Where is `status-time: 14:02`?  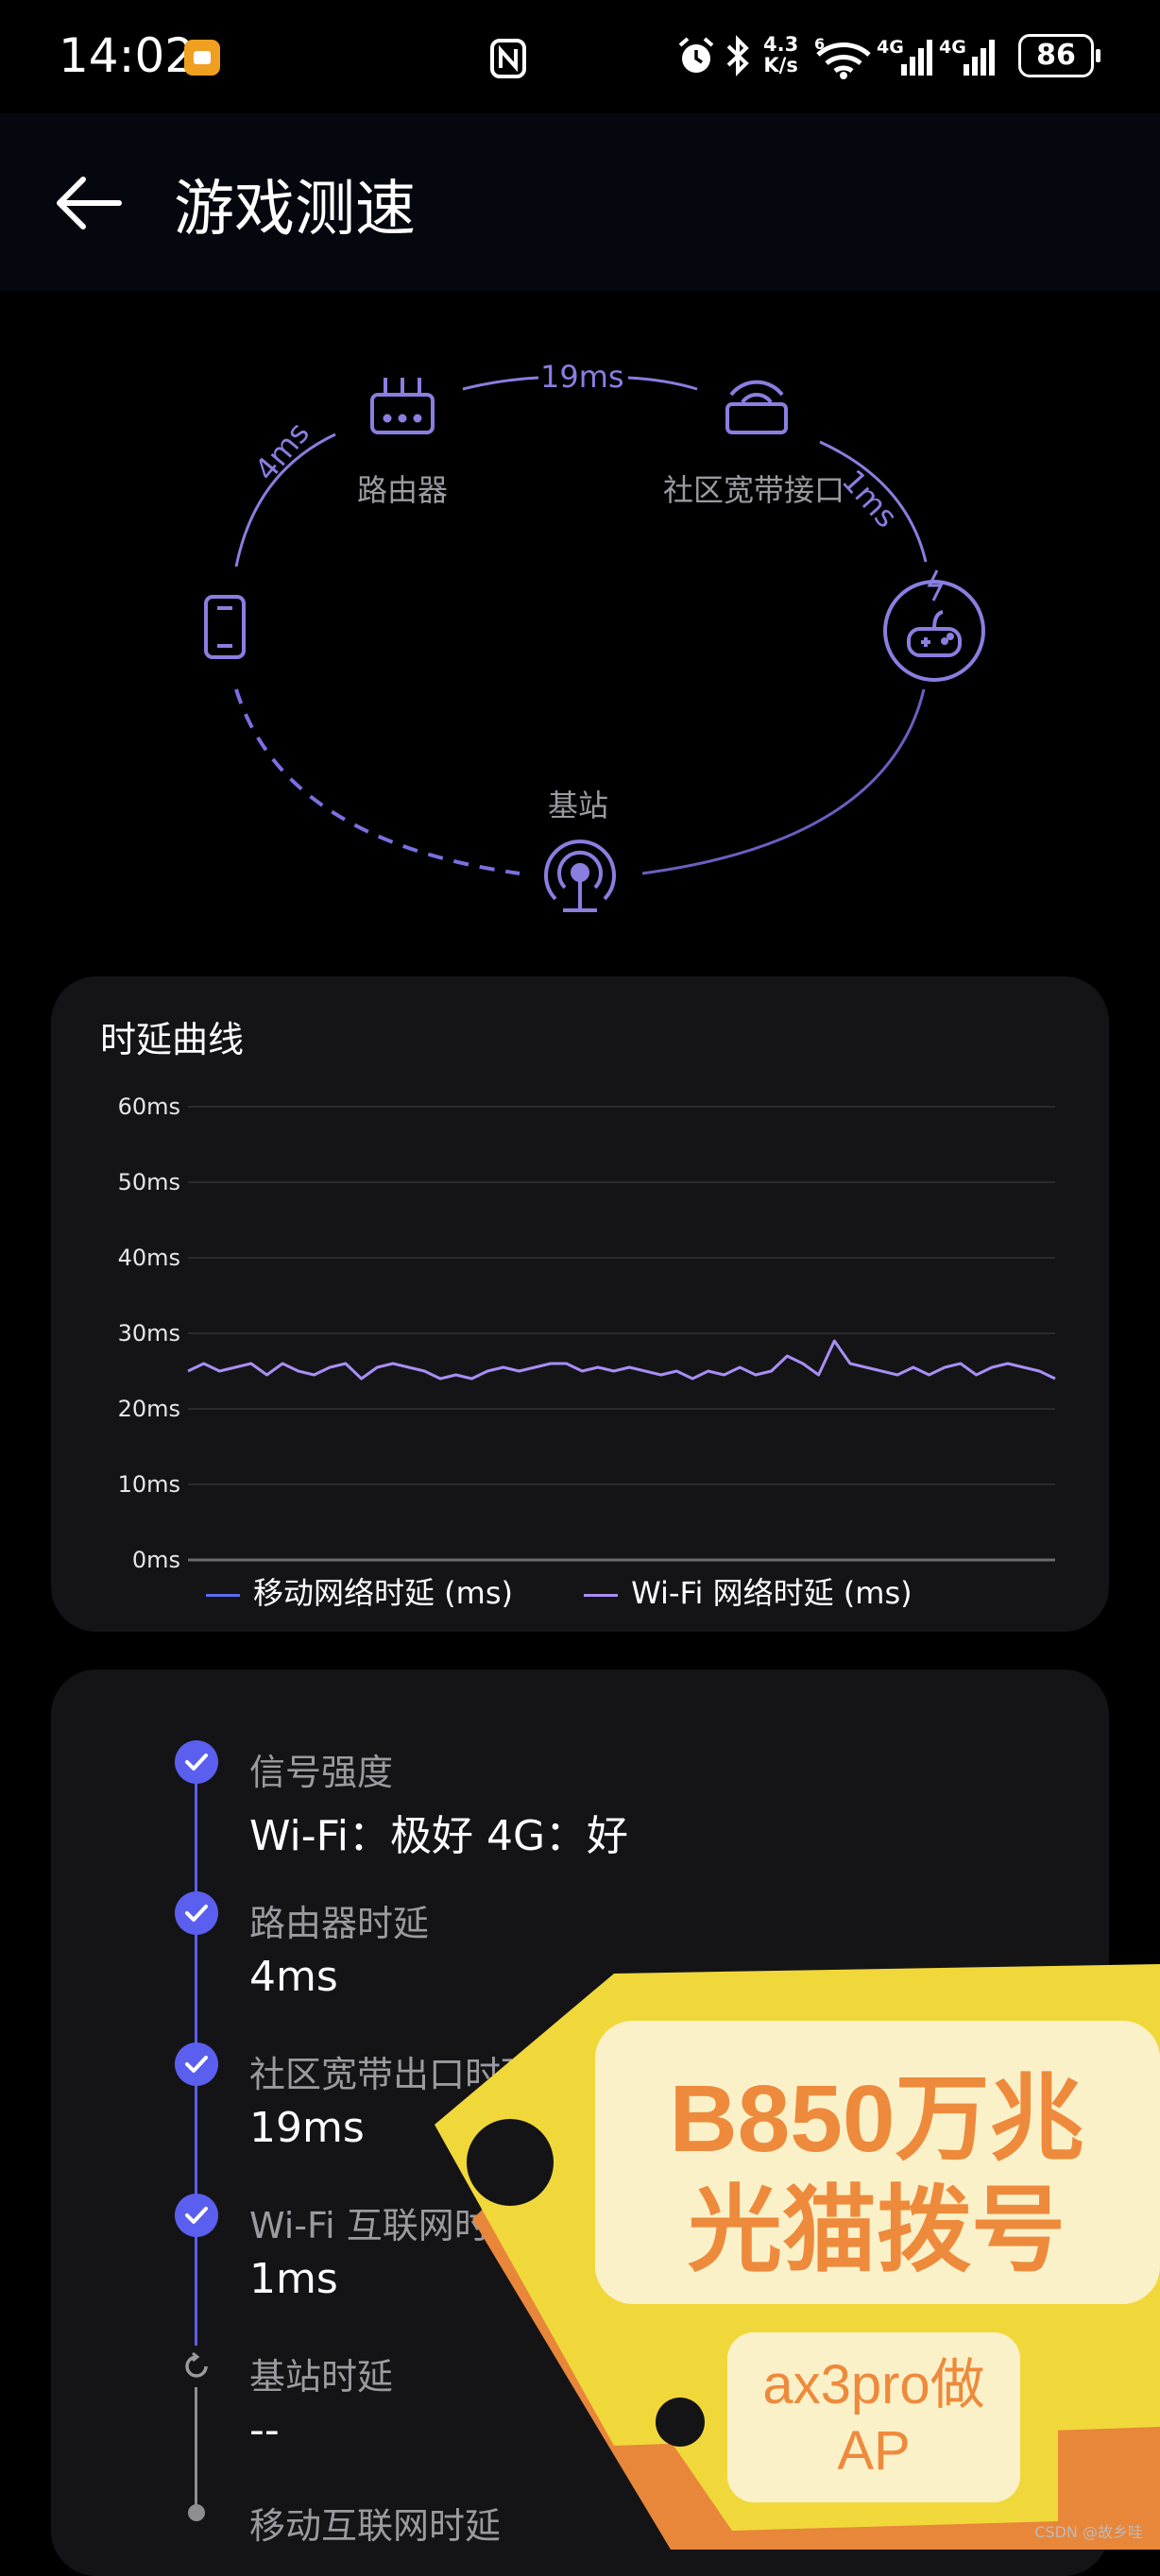 status-time: 14:02 is located at coordinates (127, 55).